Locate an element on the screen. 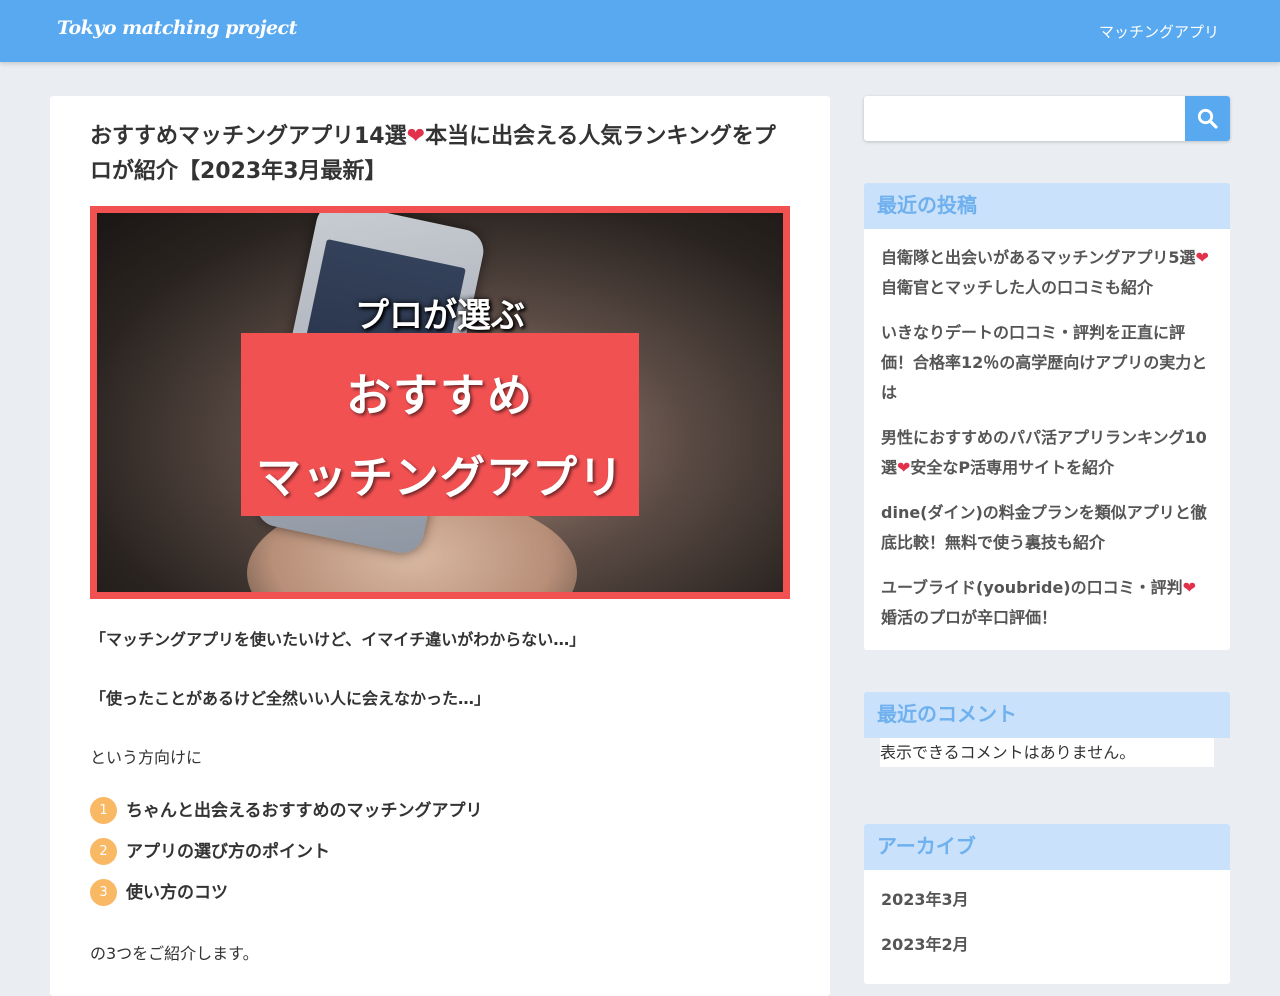 This screenshot has height=996, width=1280. search-input is located at coordinates (1024, 118).